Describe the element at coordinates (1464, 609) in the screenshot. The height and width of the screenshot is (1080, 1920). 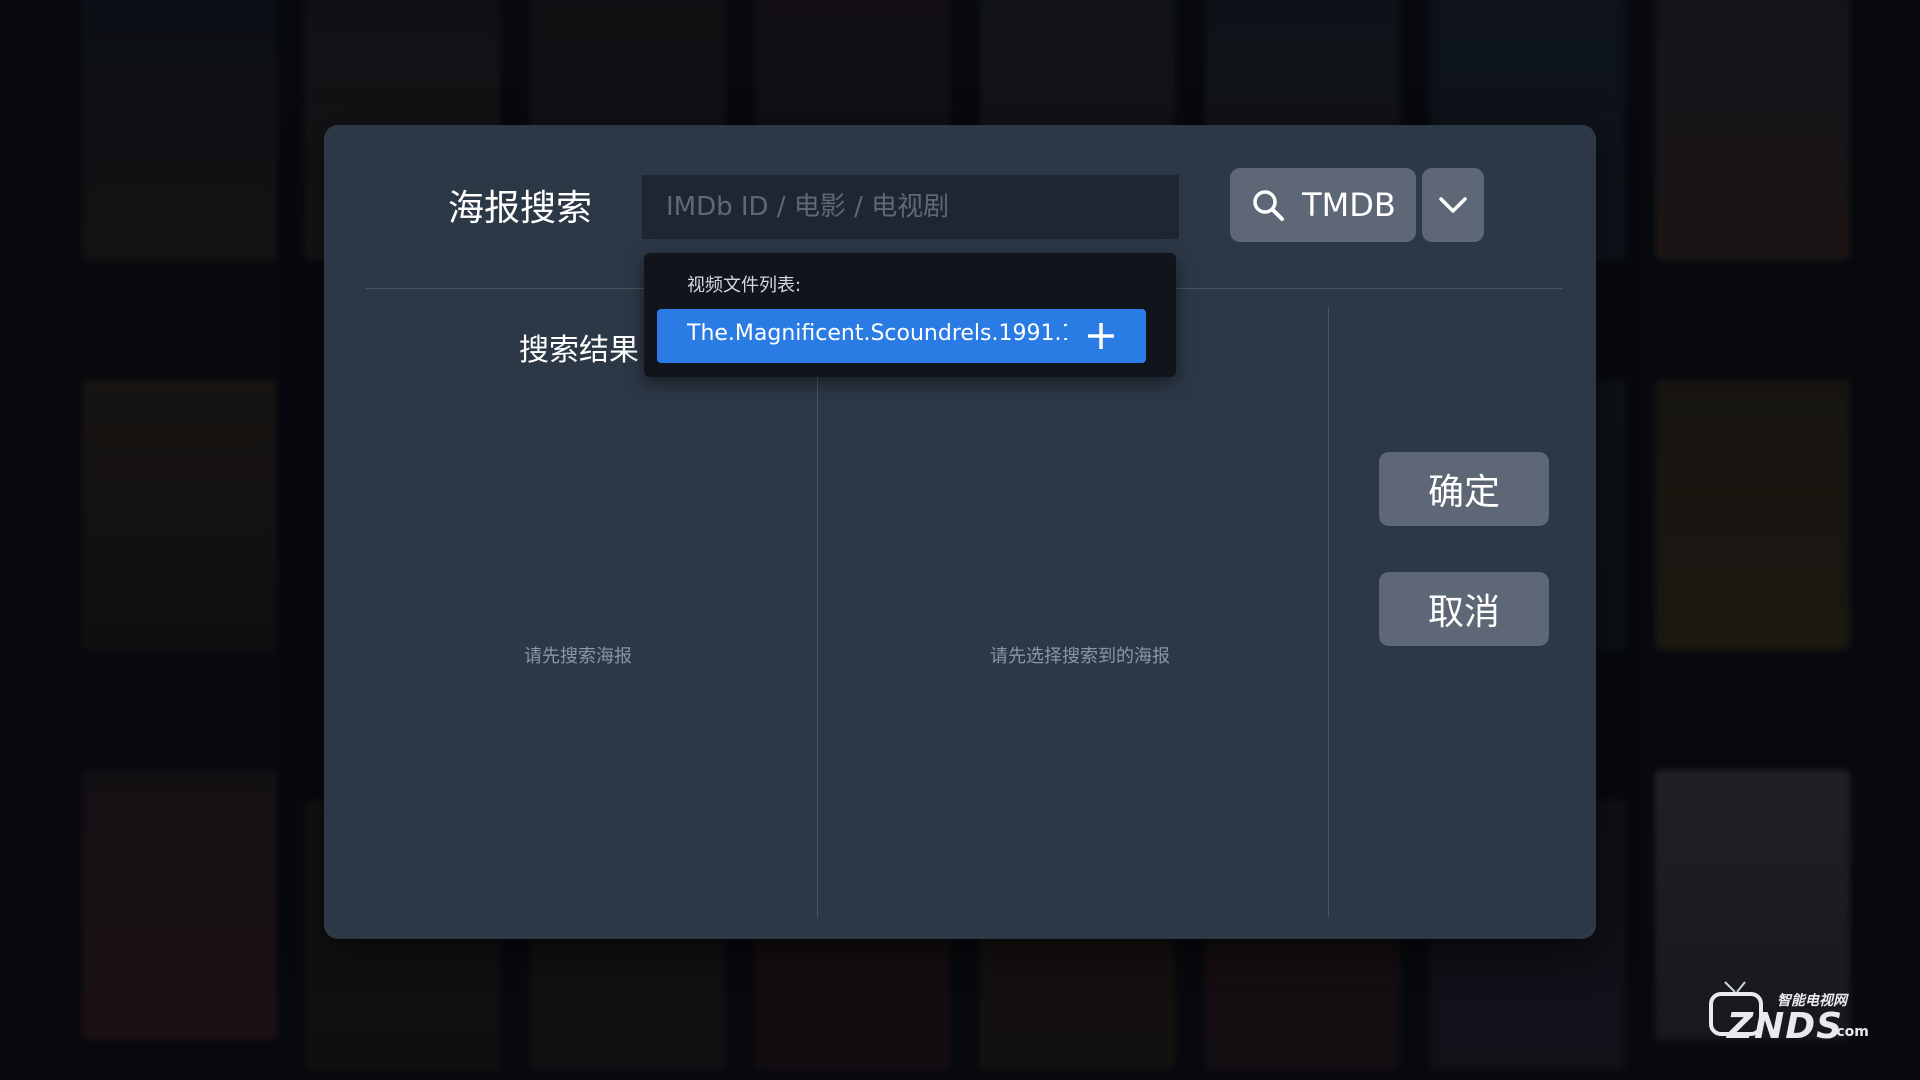
I see `cancel-button: 取消` at that location.